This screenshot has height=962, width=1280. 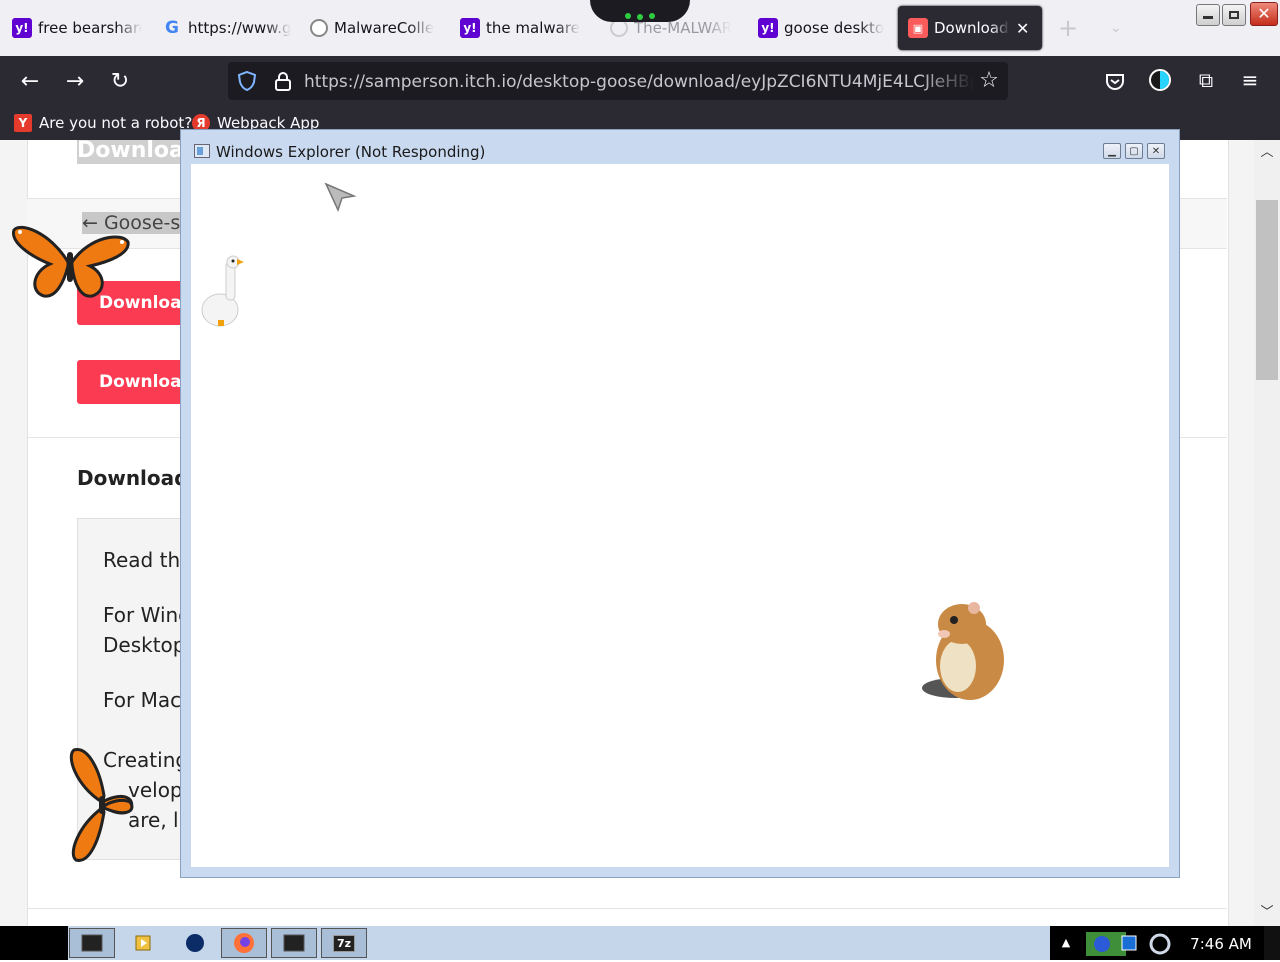 What do you see at coordinates (319, 28) in the screenshot?
I see `github-icon` at bounding box center [319, 28].